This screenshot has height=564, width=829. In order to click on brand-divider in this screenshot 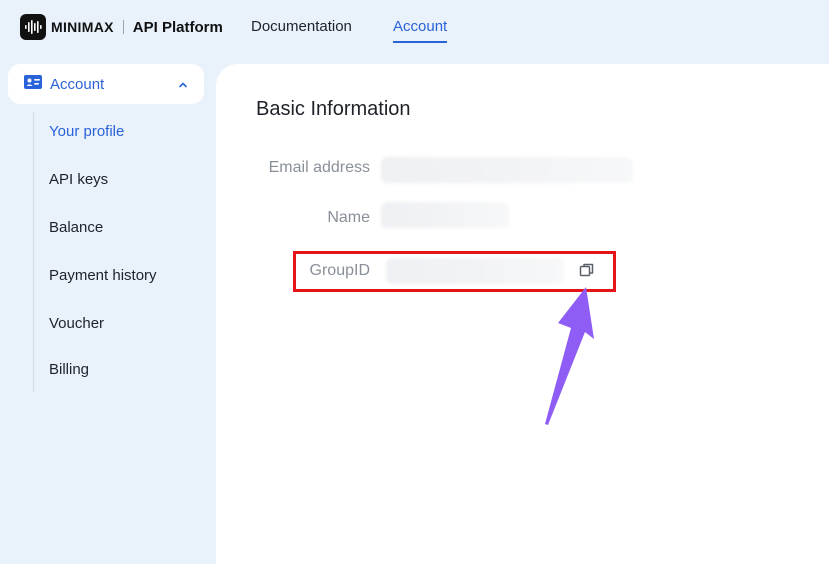, I will do `click(123, 27)`.